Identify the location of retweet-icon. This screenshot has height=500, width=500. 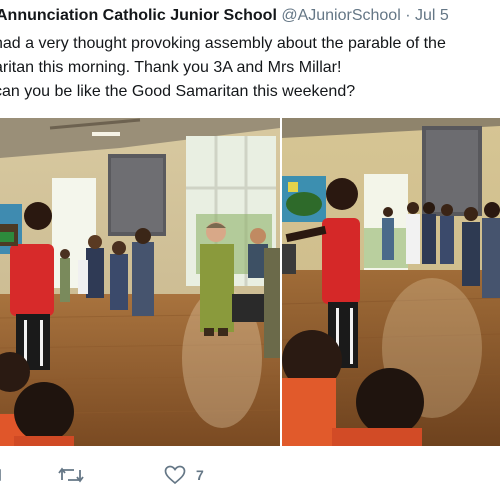
(71, 475).